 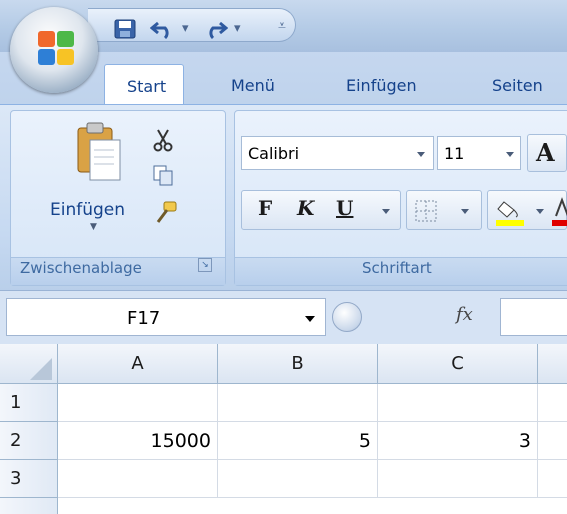 I want to click on save-icon, so click(x=125, y=29).